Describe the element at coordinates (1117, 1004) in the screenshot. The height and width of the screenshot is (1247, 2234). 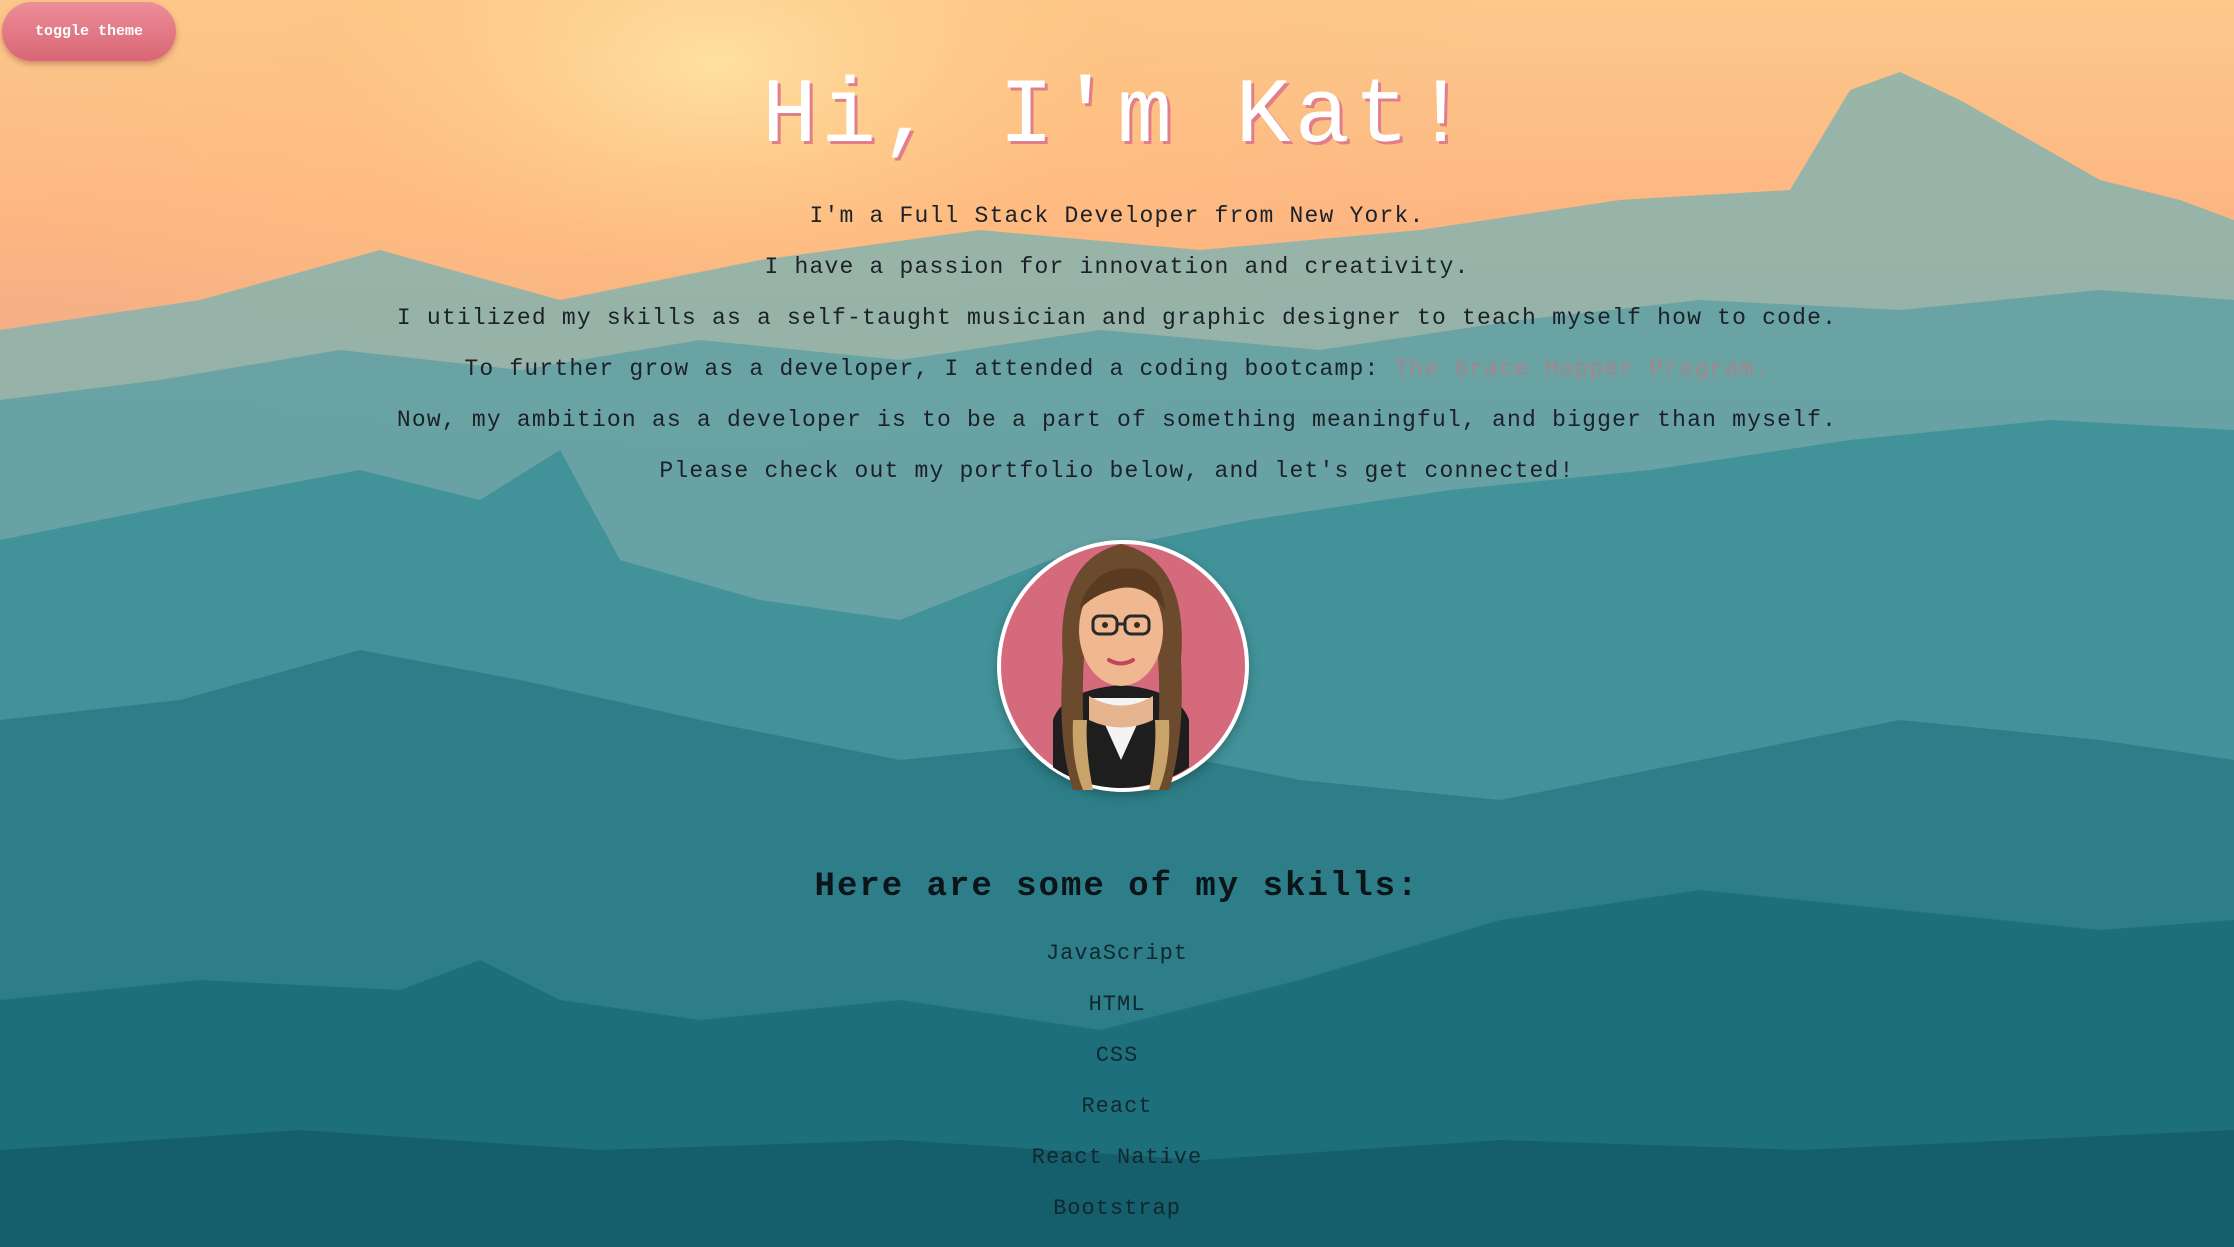
I see `skill-item: HTML` at that location.